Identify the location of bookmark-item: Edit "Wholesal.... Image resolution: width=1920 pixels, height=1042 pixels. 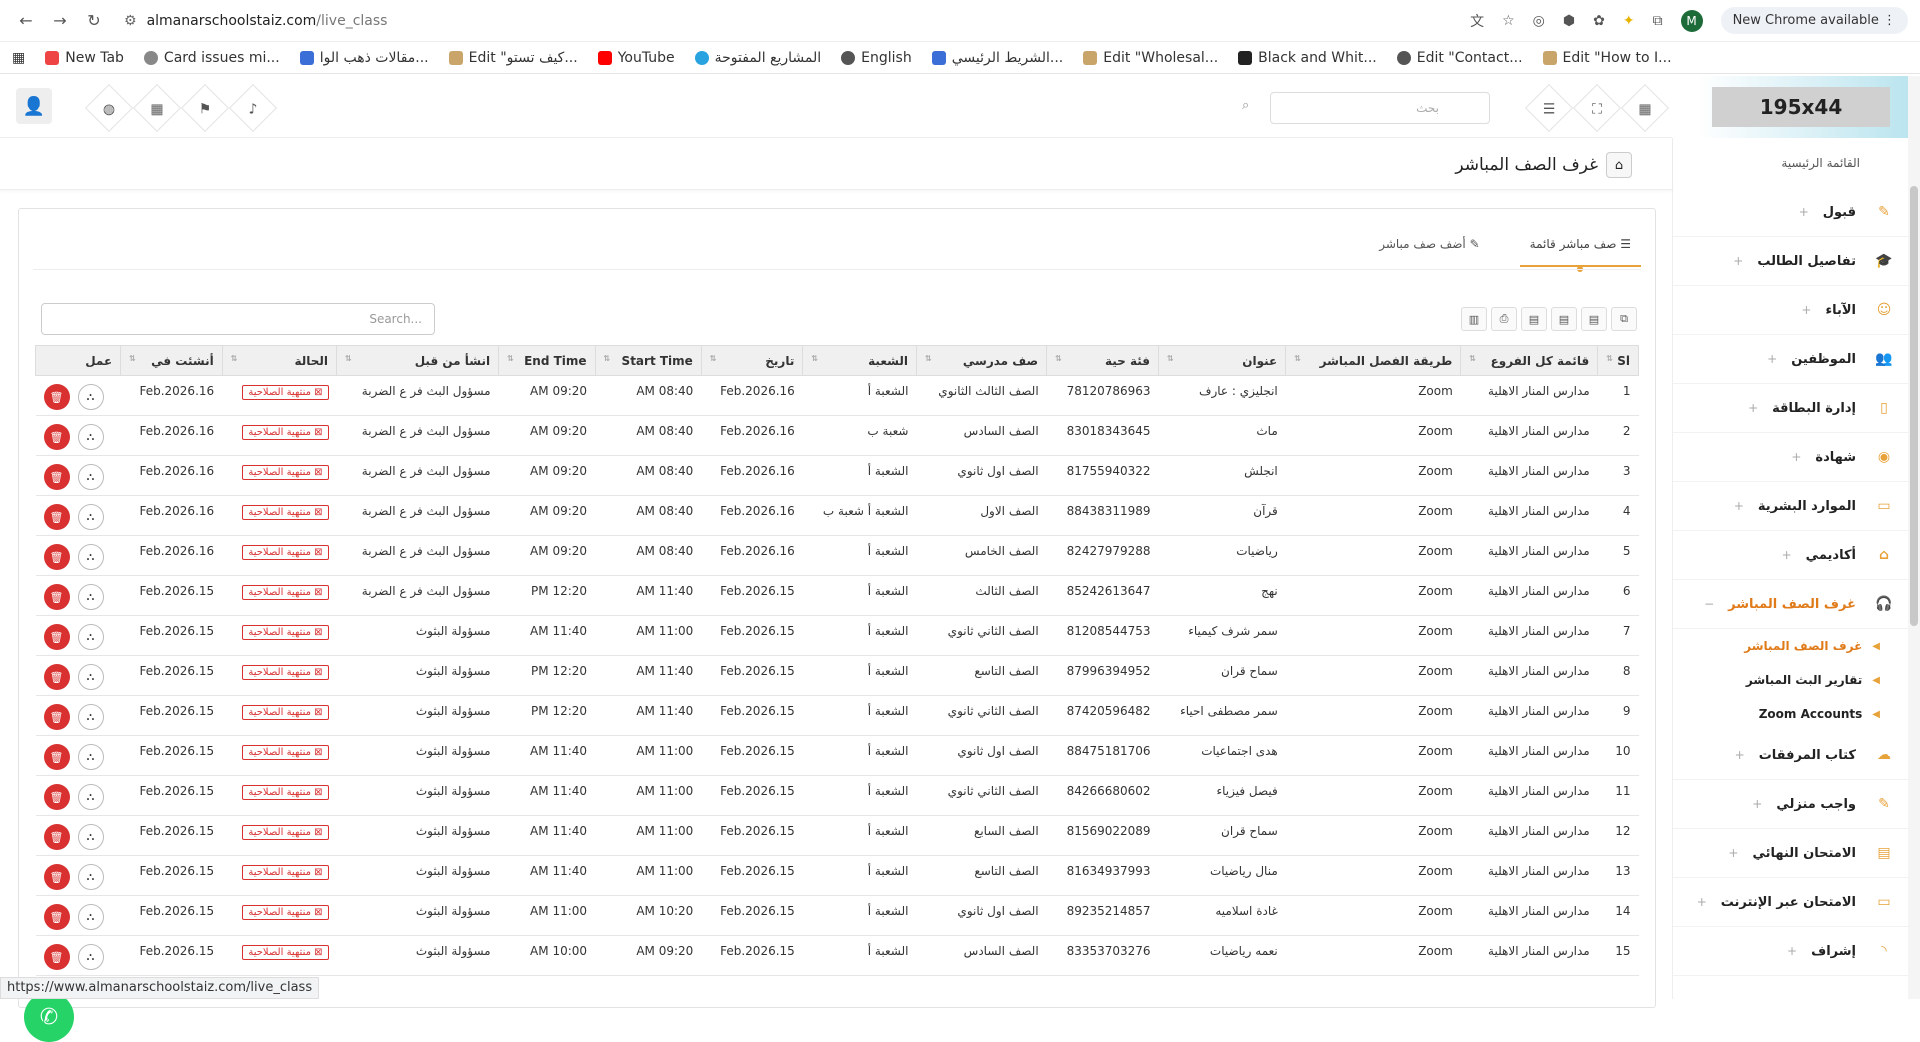
(1150, 58).